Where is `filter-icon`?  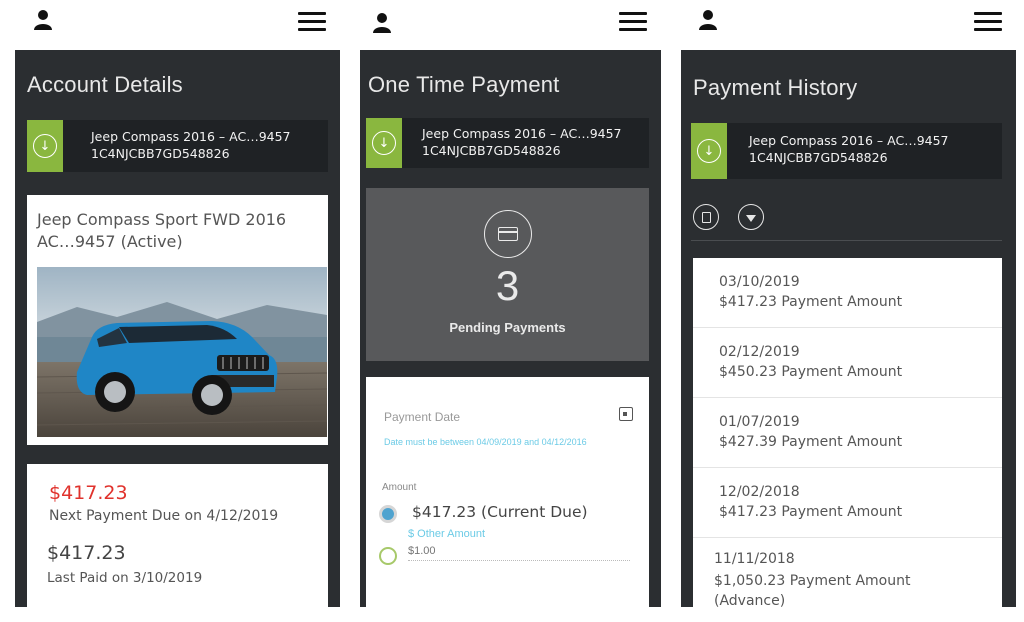
filter-icon is located at coordinates (751, 217).